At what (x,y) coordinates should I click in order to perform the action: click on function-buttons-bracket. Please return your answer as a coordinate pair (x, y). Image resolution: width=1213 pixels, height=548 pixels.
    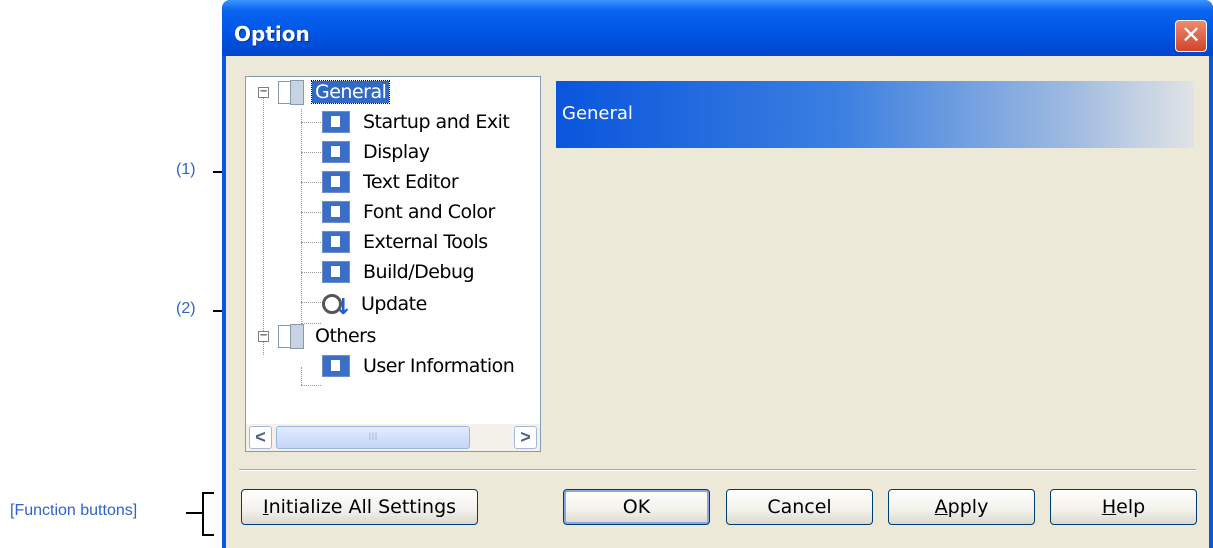
    Looking at the image, I should click on (208, 514).